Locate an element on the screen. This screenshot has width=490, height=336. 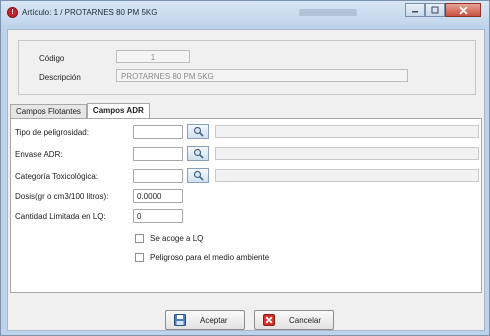
envase-adr-lookup-button is located at coordinates (198, 153).